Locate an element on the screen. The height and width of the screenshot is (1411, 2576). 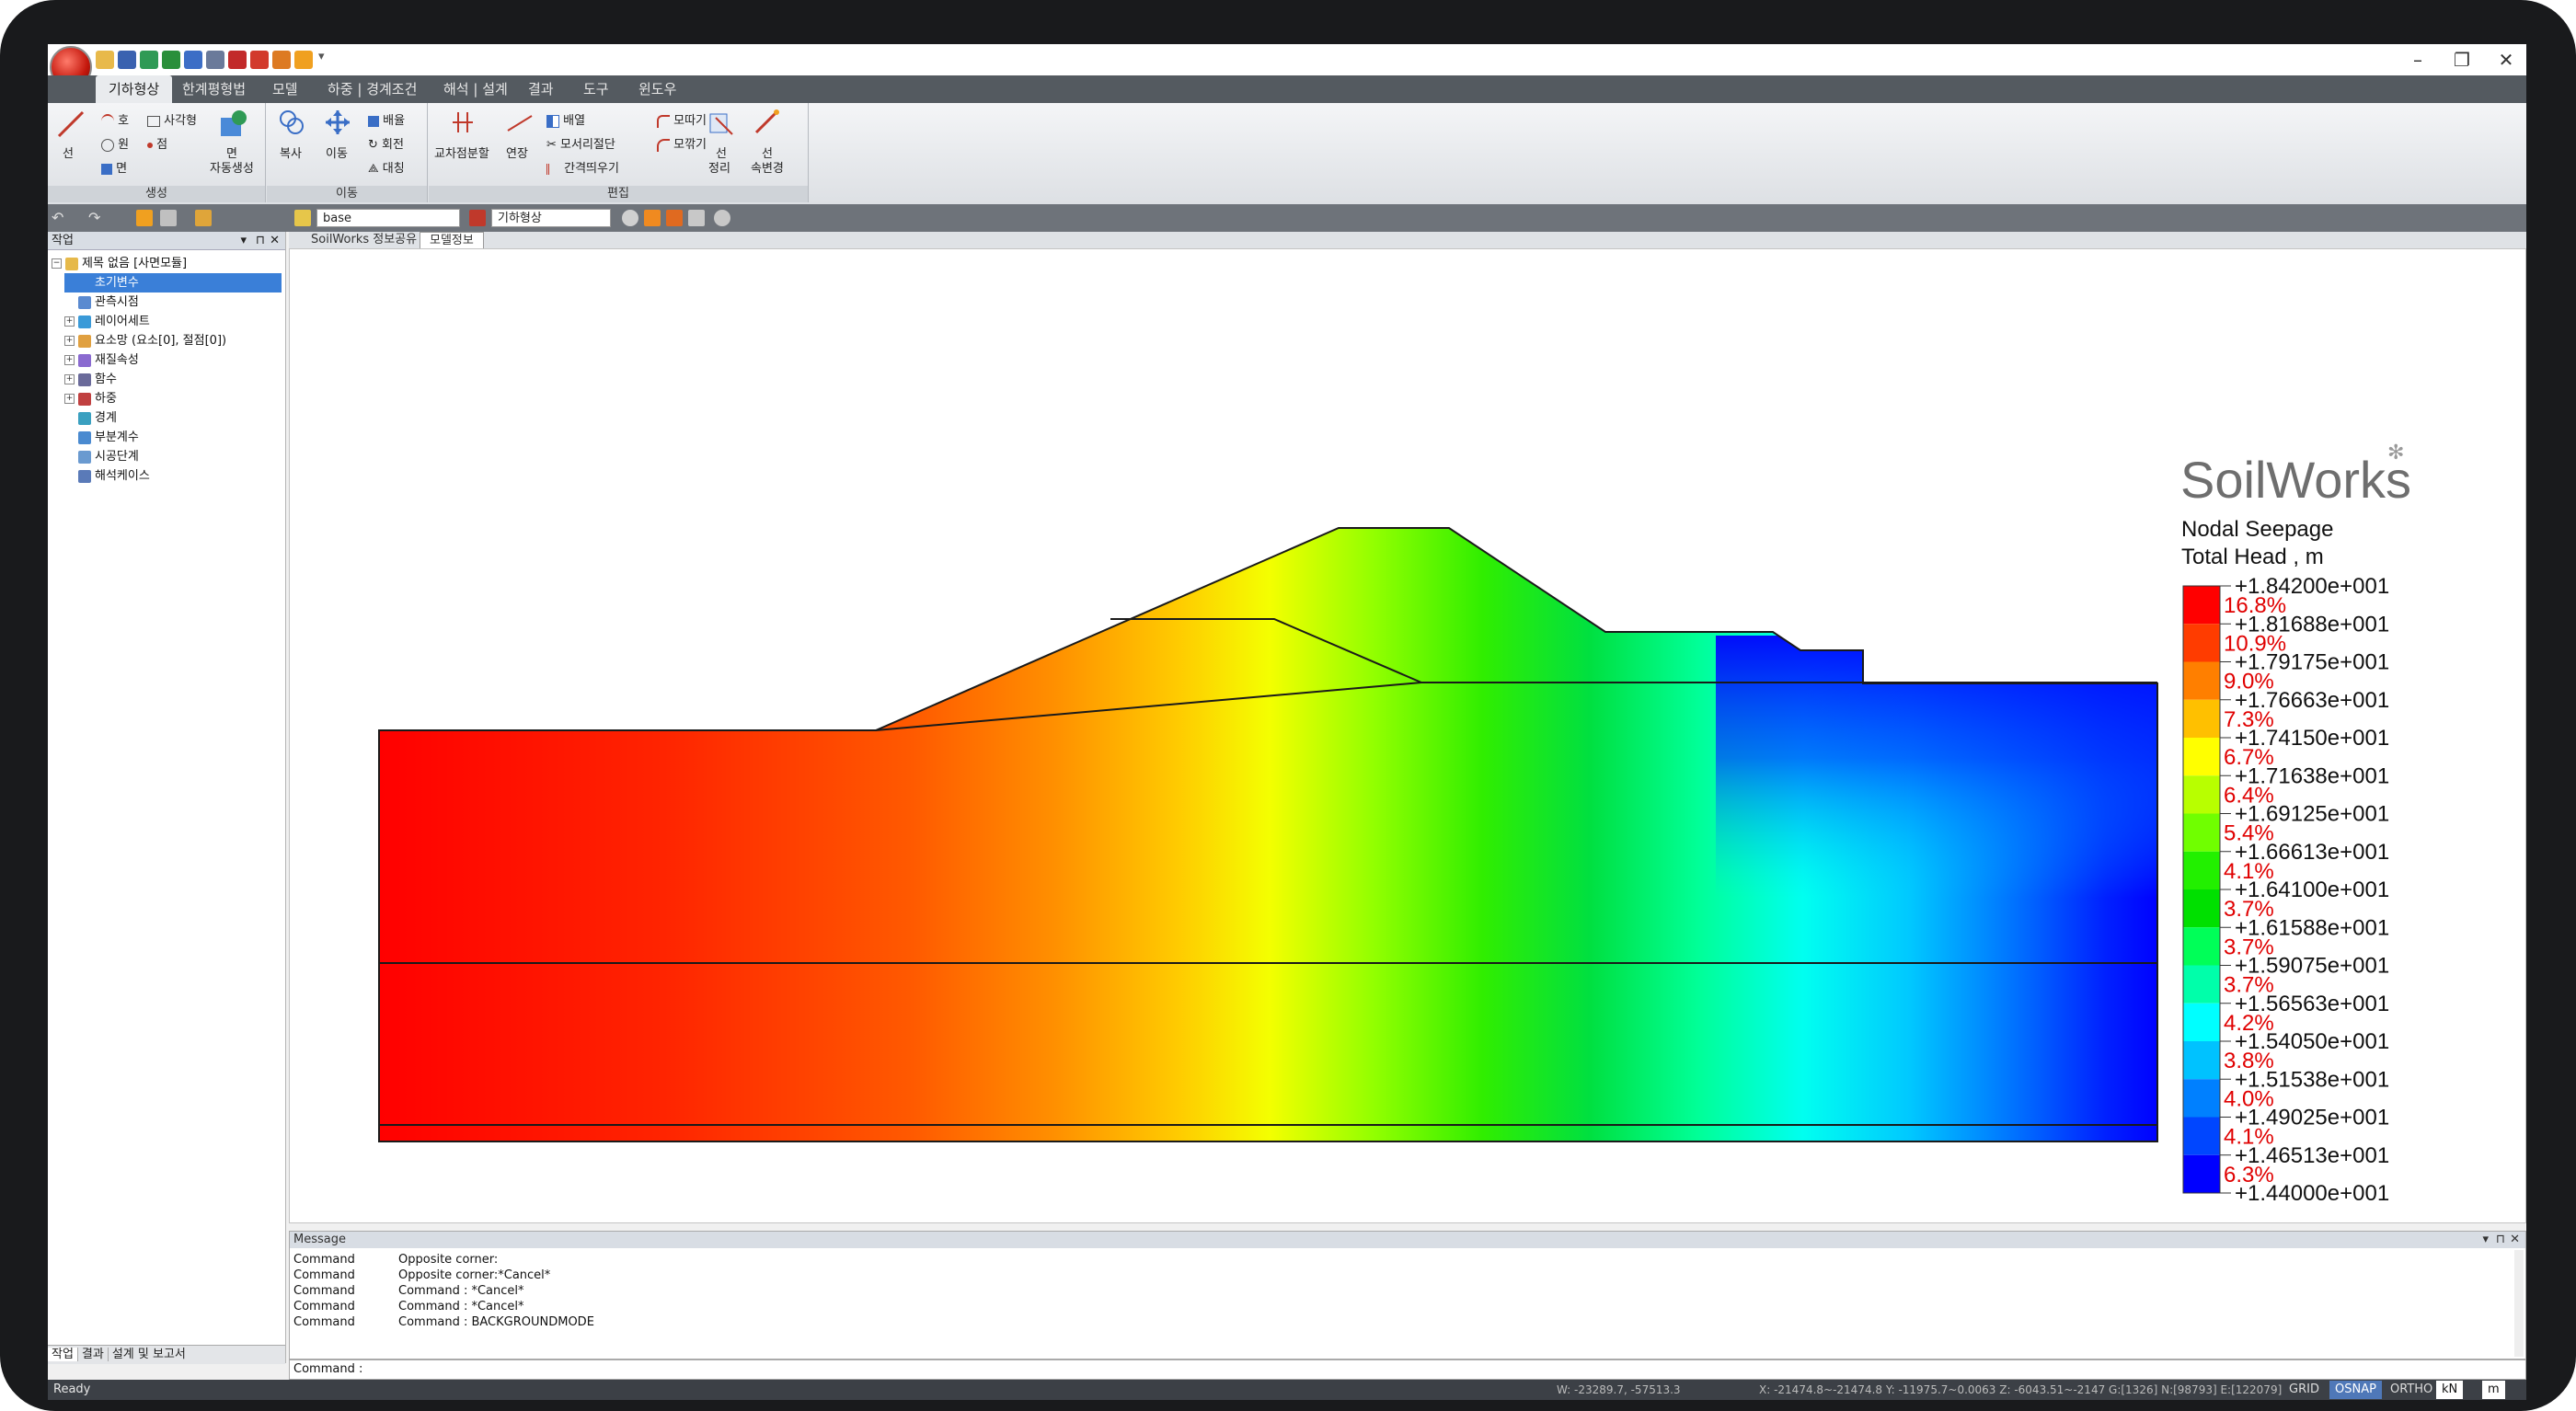
tab-result: 결과 is located at coordinates (541, 89).